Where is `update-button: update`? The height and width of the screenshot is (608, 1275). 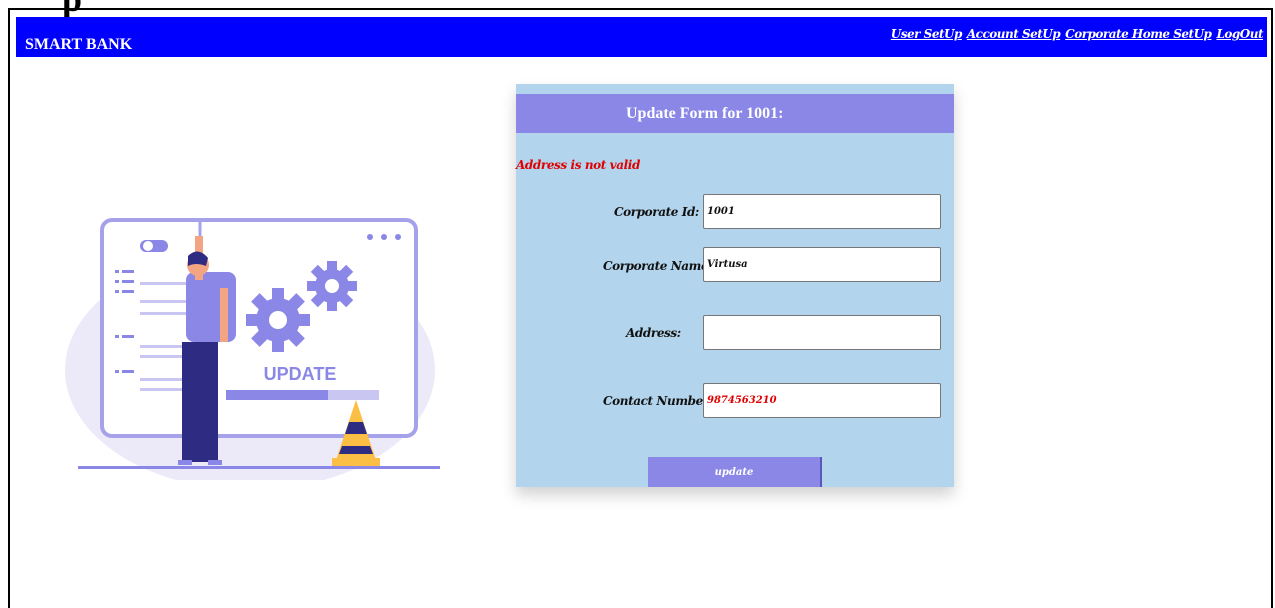
update-button: update is located at coordinates (735, 472).